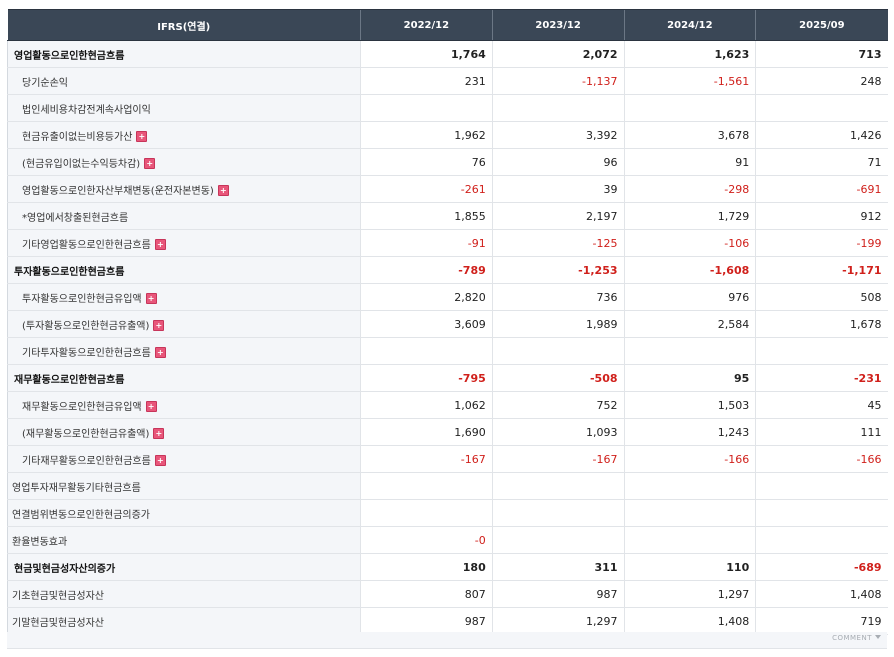 Image resolution: width=894 pixels, height=657 pixels. I want to click on table-row: (투자활동으로인한현금유출액) +3,609 1,989 2,584 1,678, so click(447, 324).